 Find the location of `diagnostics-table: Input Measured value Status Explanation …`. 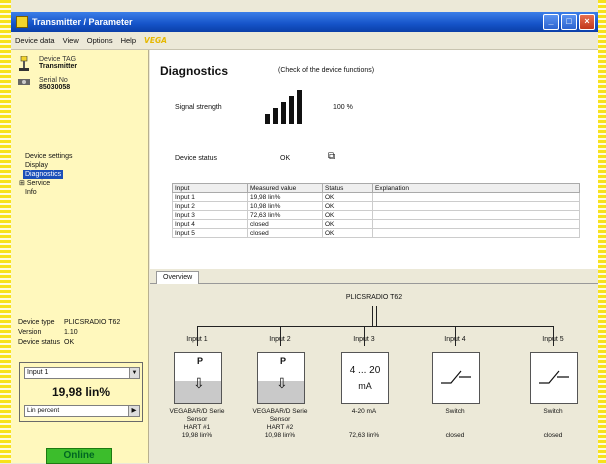

diagnostics-table: Input Measured value Status Explanation … is located at coordinates (376, 210).